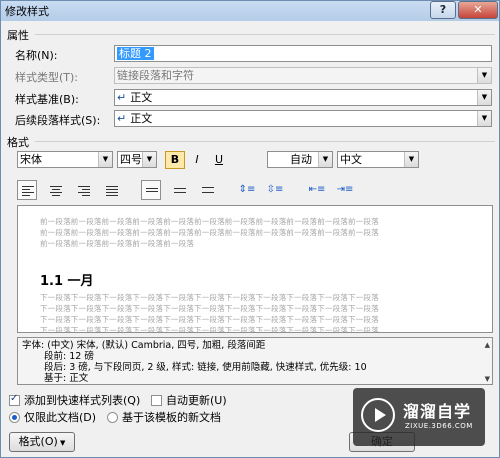 Image resolution: width=500 pixels, height=458 pixels. I want to click on new-documents-radio: 基于该模板的新文档, so click(164, 417).